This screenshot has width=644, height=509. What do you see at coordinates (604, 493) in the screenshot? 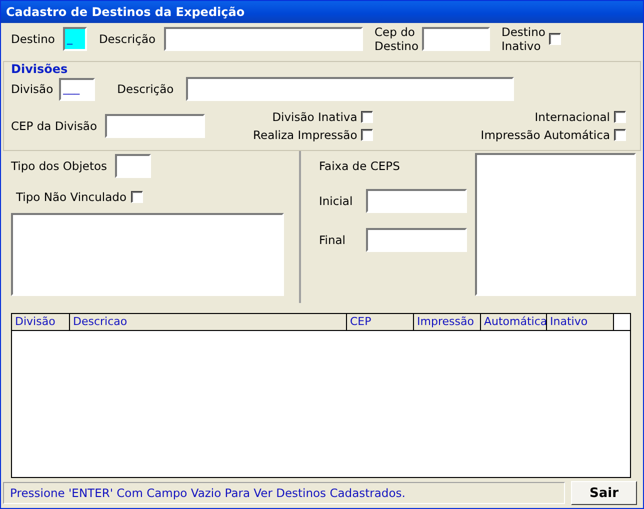
I see `exit-button: Sair` at bounding box center [604, 493].